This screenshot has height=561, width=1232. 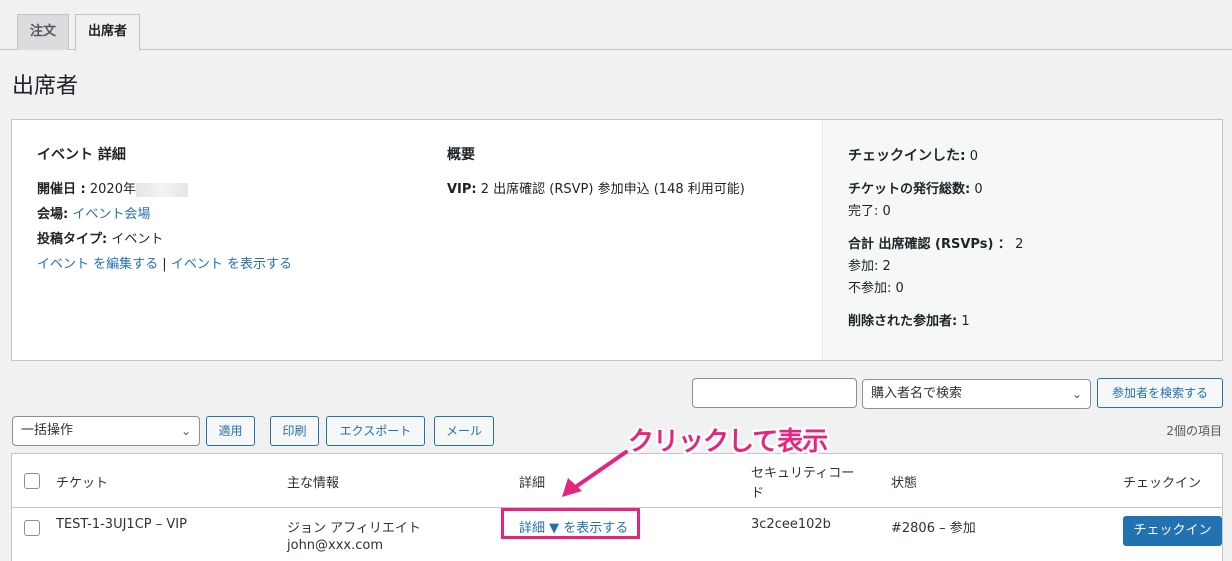 I want to click on apply-button: 適用, so click(x=230, y=431).